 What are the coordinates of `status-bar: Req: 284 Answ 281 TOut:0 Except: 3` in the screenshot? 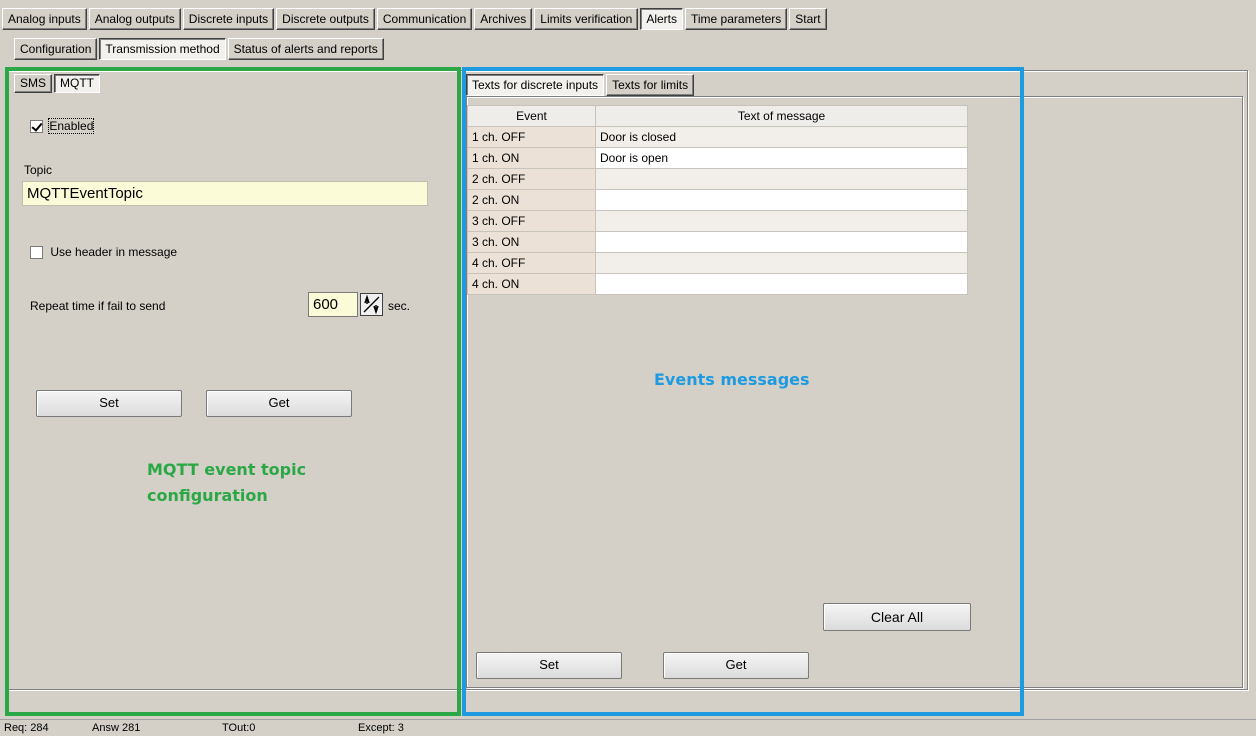 It's located at (628, 727).